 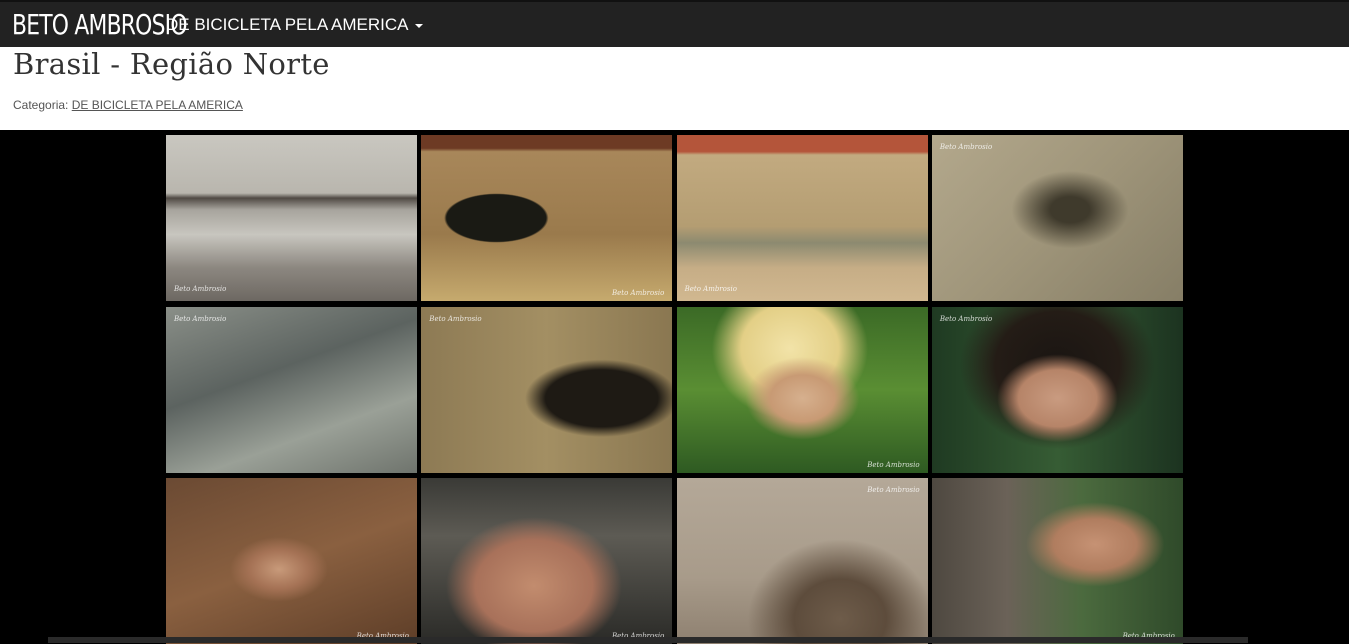 I want to click on photo-boy-in-mangrove: Beto Ambrosio, so click(x=291, y=389).